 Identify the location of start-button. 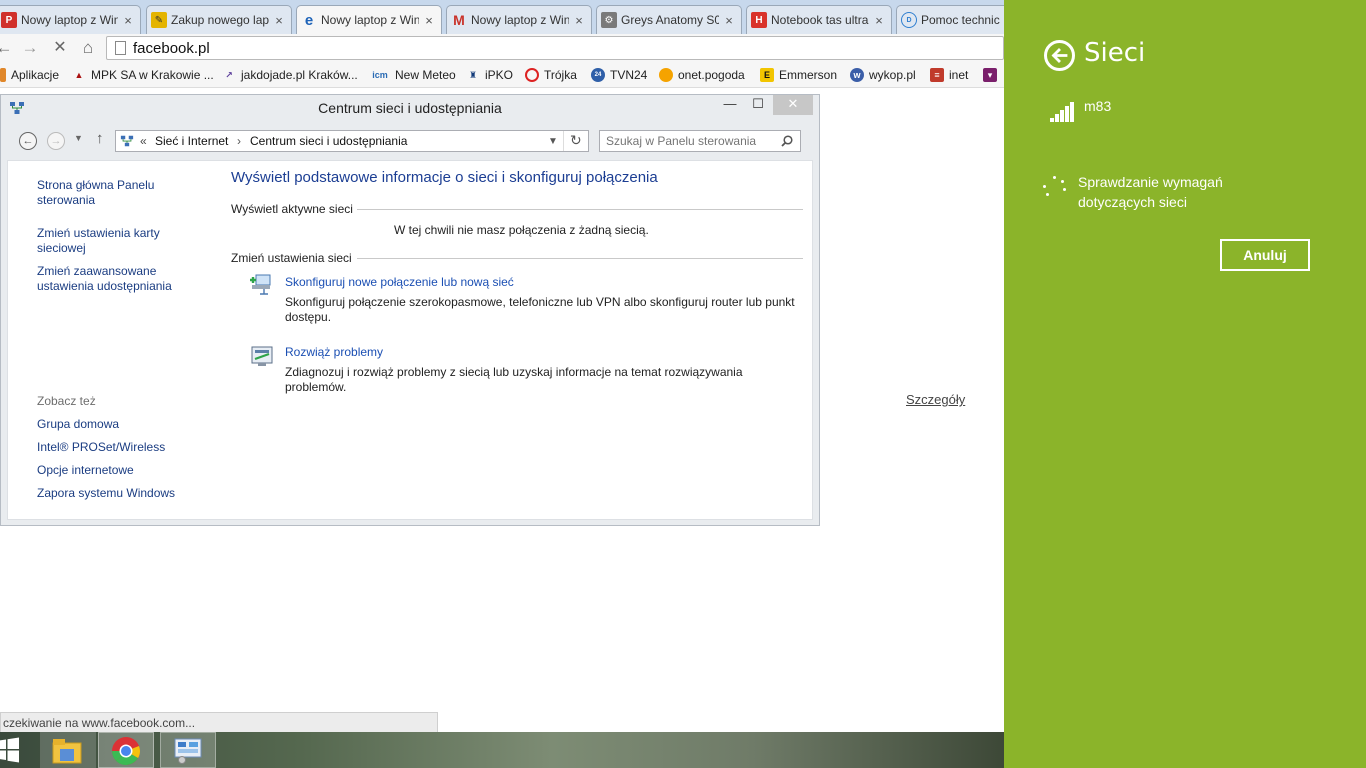
(15, 750).